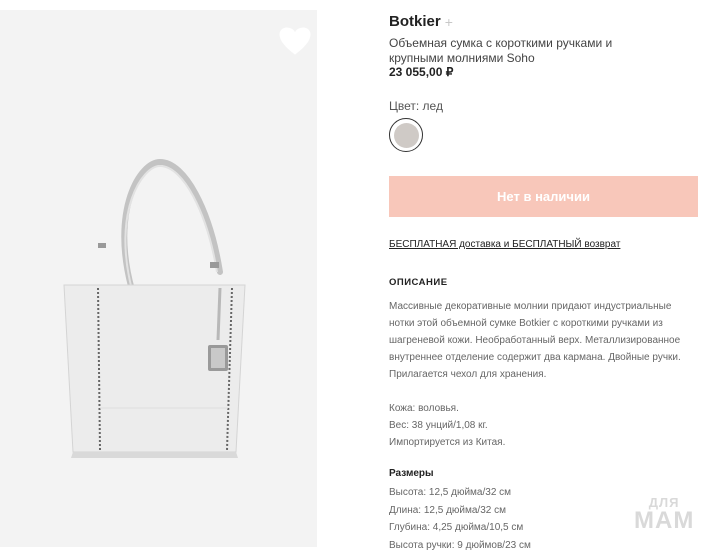 The image size is (710, 554). I want to click on heart-icon, so click(295, 41).